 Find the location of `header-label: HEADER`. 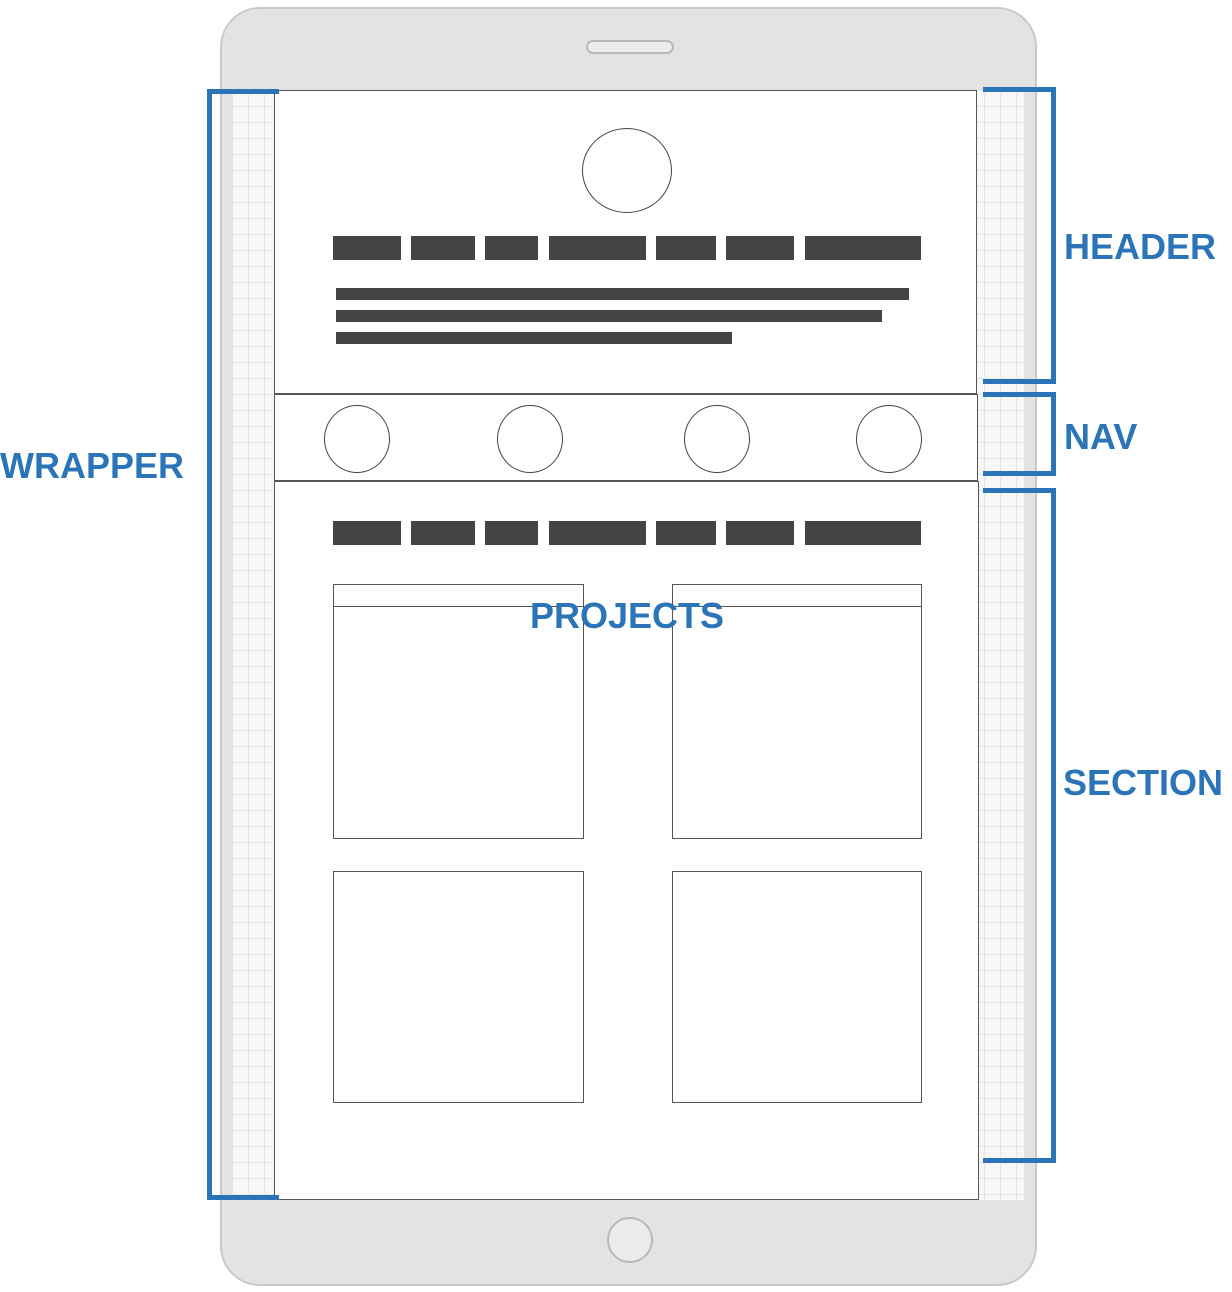

header-label: HEADER is located at coordinates (1140, 246).